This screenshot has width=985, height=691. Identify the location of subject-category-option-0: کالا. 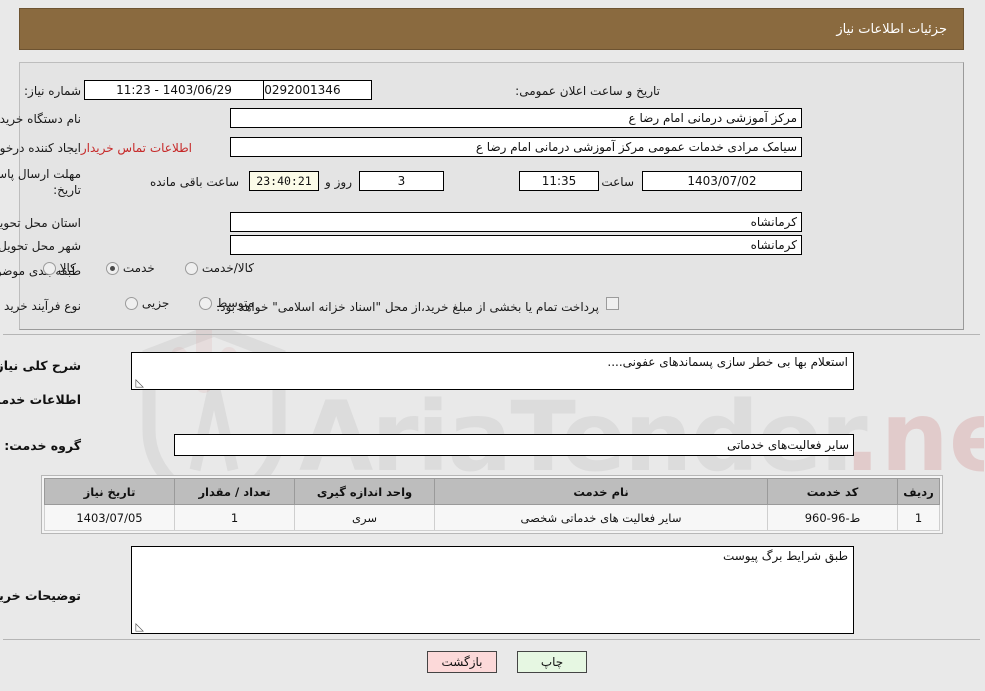
(60, 268).